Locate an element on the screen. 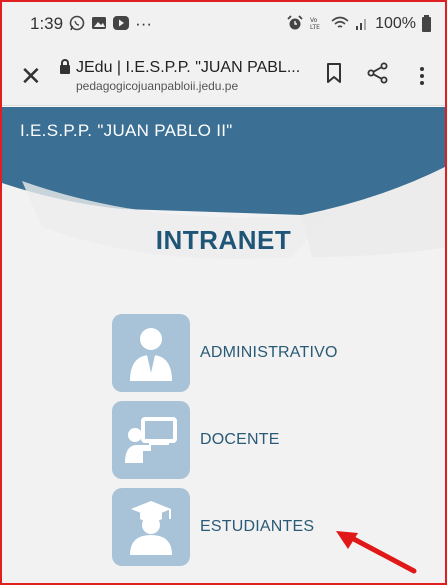 The height and width of the screenshot is (585, 447). menu-label-docente: DOCENTE is located at coordinates (240, 439).